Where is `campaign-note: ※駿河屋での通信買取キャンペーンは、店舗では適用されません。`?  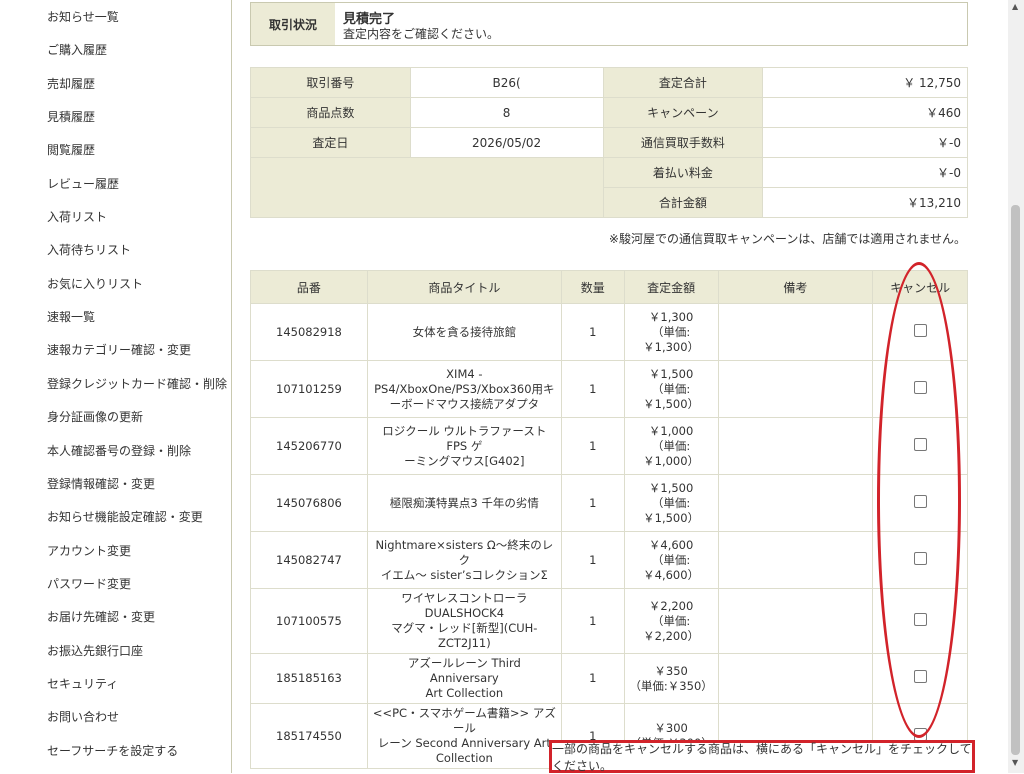
campaign-note: ※駿河屋での通信買取キャンペーンは、店舗では適用されません。 is located at coordinates (787, 239).